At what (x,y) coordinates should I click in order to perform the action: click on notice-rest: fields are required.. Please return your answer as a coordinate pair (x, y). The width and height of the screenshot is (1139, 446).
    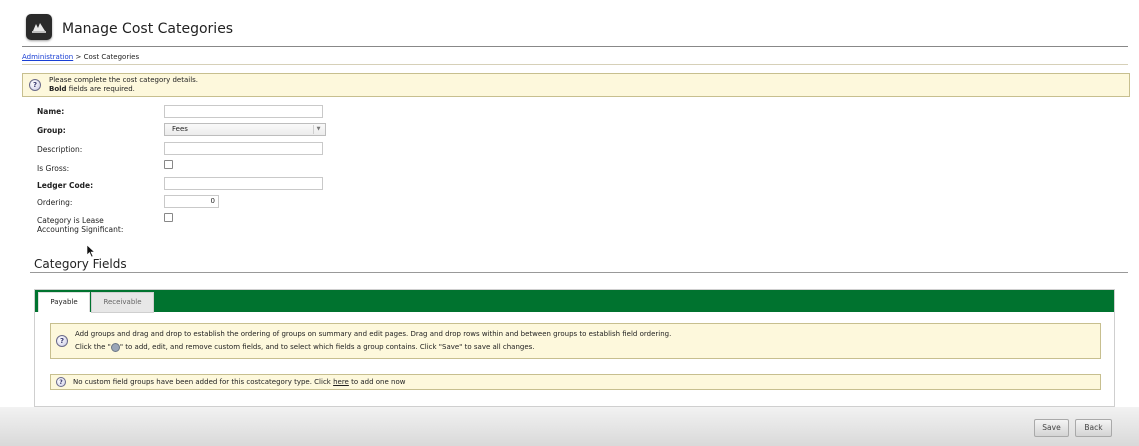
    Looking at the image, I should click on (101, 89).